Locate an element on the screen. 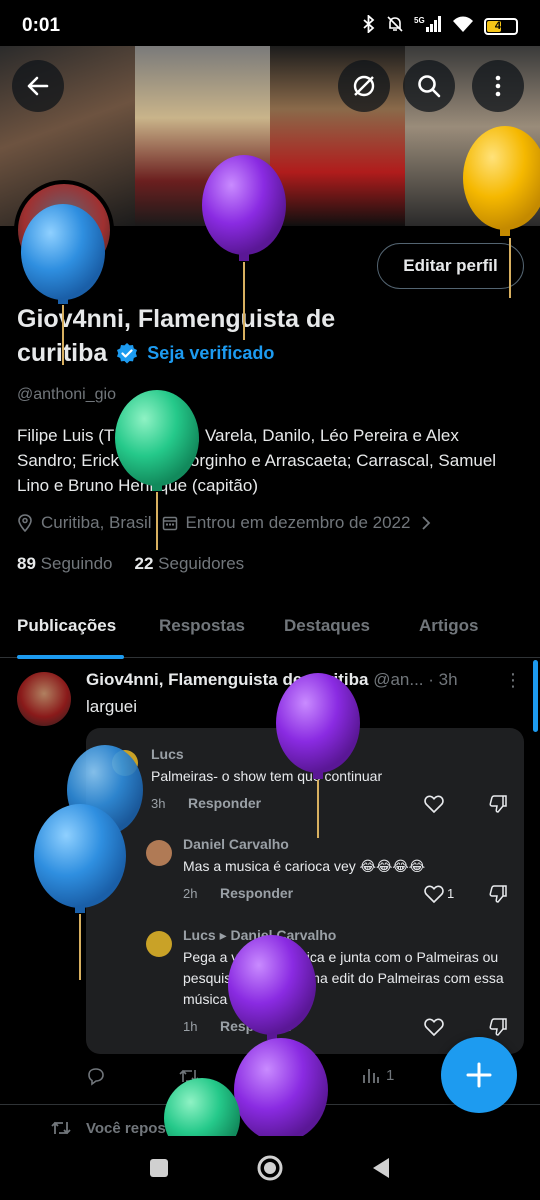 This screenshot has height=1200, width=540. system-nav-bar is located at coordinates (270, 1168).